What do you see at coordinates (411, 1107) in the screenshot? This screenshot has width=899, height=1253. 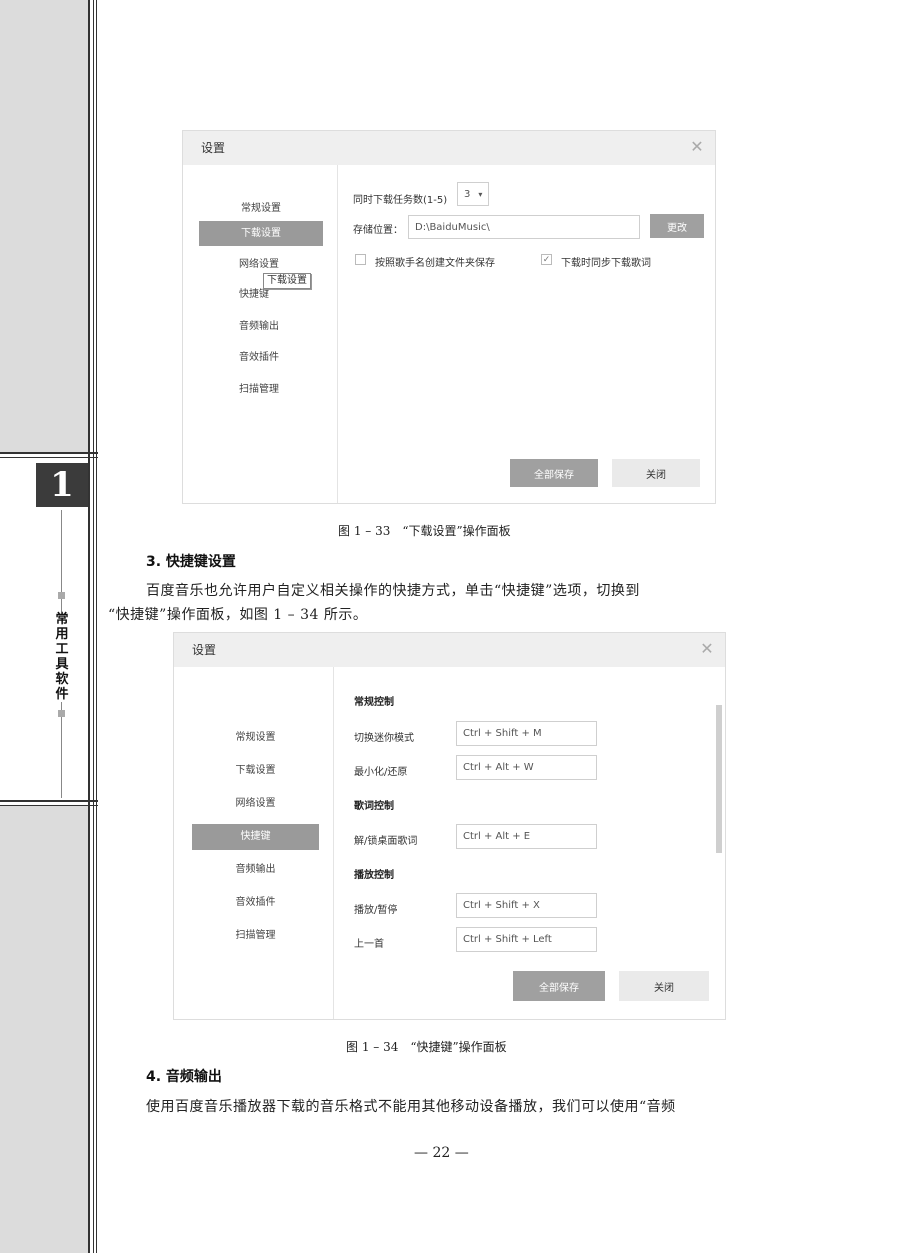 I see `paragraph-line: 使用百度音乐播放器下载的音乐格式不能用其他移动设备播放，我们可以使用“音频` at bounding box center [411, 1107].